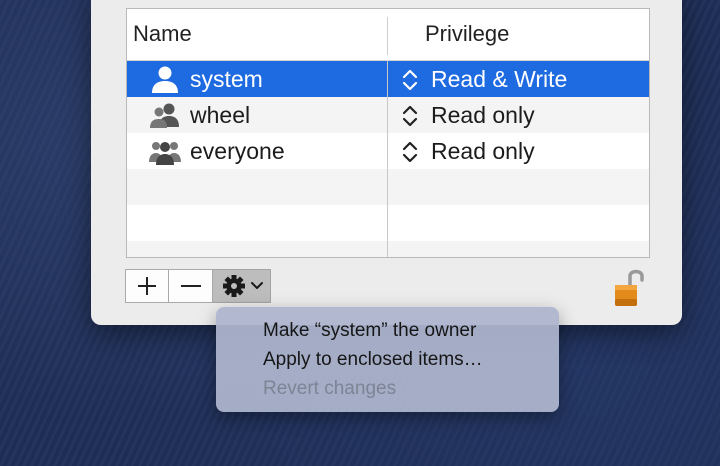 This screenshot has height=466, width=720. Describe the element at coordinates (237, 151) in the screenshot. I see `user-name: everyone` at that location.